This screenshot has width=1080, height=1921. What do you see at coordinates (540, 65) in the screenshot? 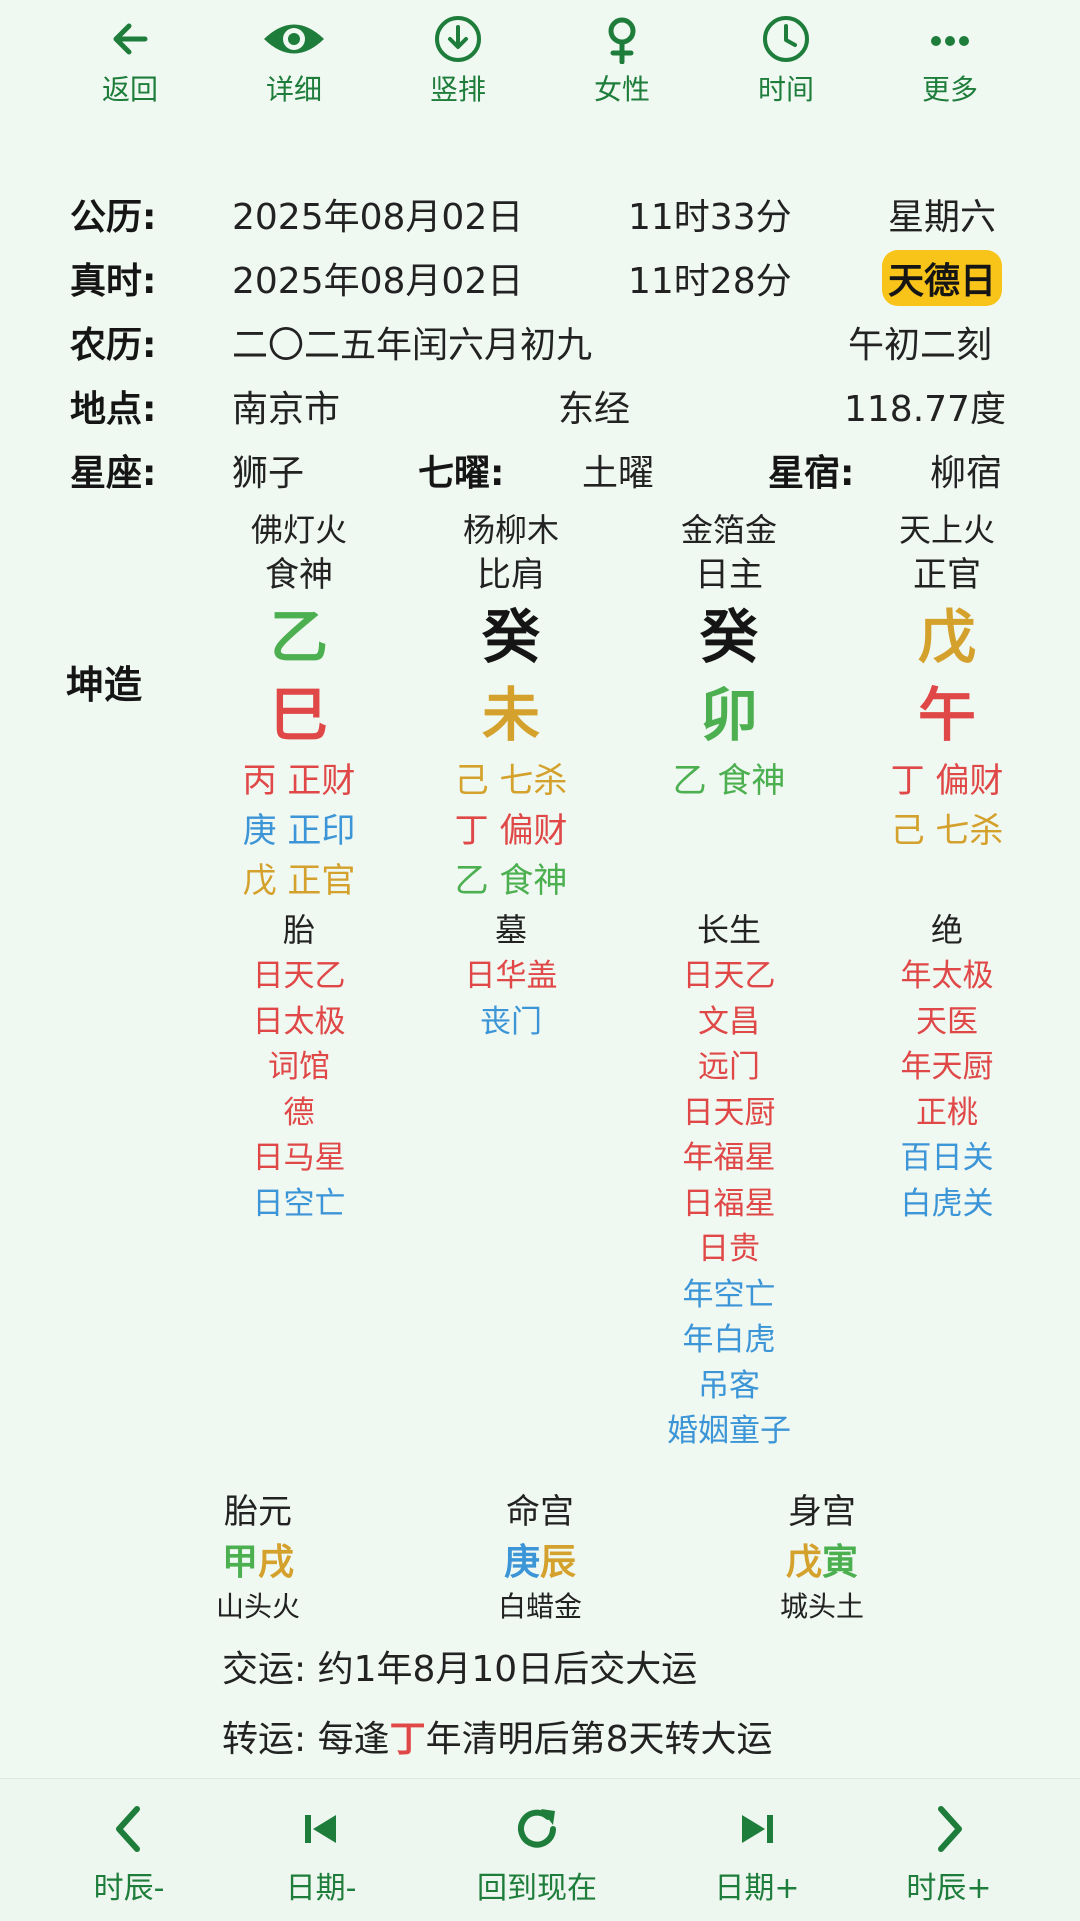
I see `top-toolbar: 返回 详细 竖排 女性 时间 更多` at bounding box center [540, 65].